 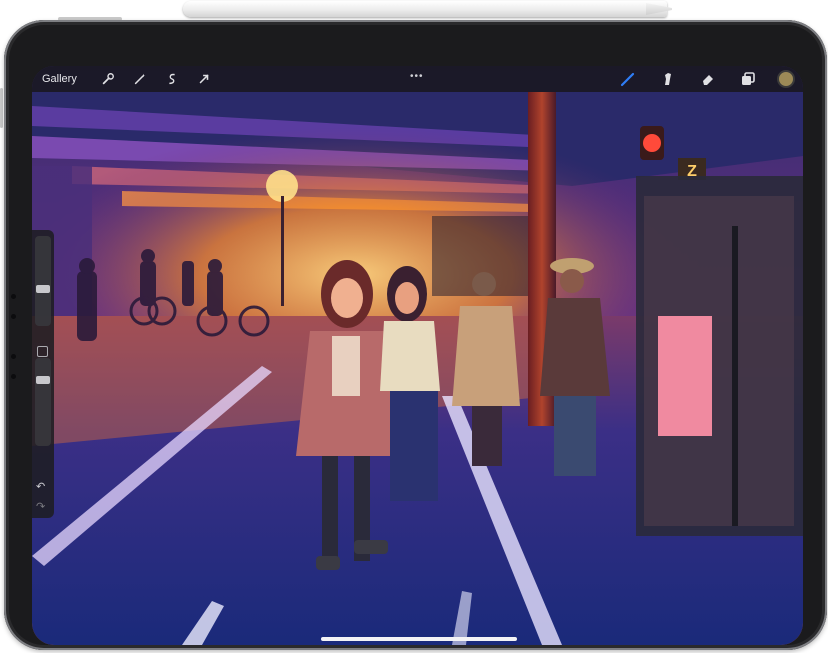 I want to click on layers-button, so click(x=748, y=79).